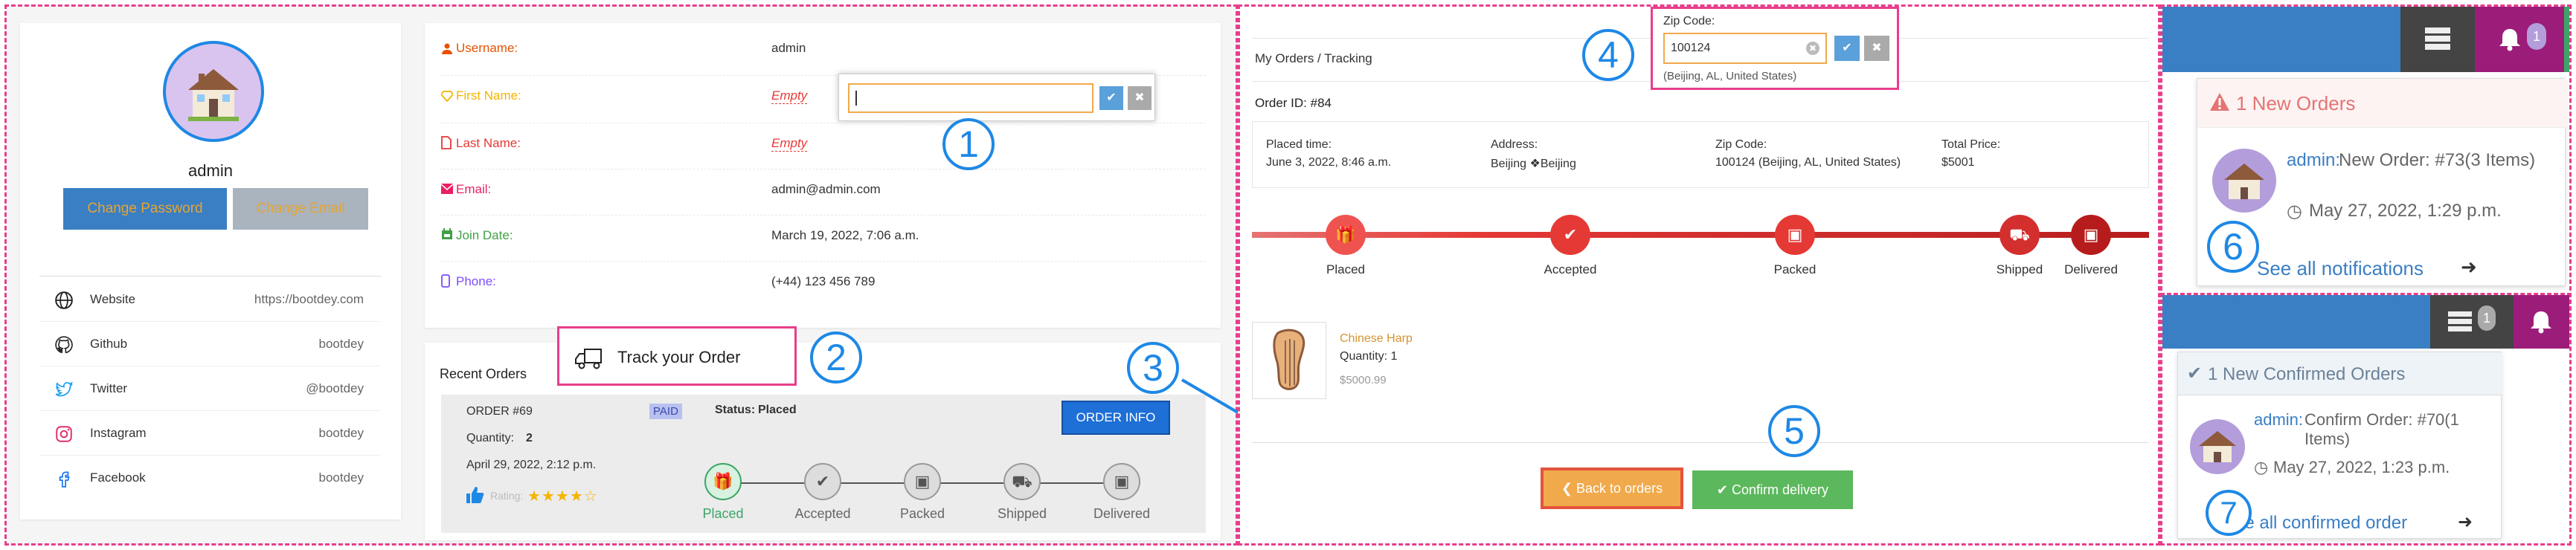 Image resolution: width=2576 pixels, height=550 pixels. What do you see at coordinates (788, 48) in the screenshot?
I see `username-value: admin` at bounding box center [788, 48].